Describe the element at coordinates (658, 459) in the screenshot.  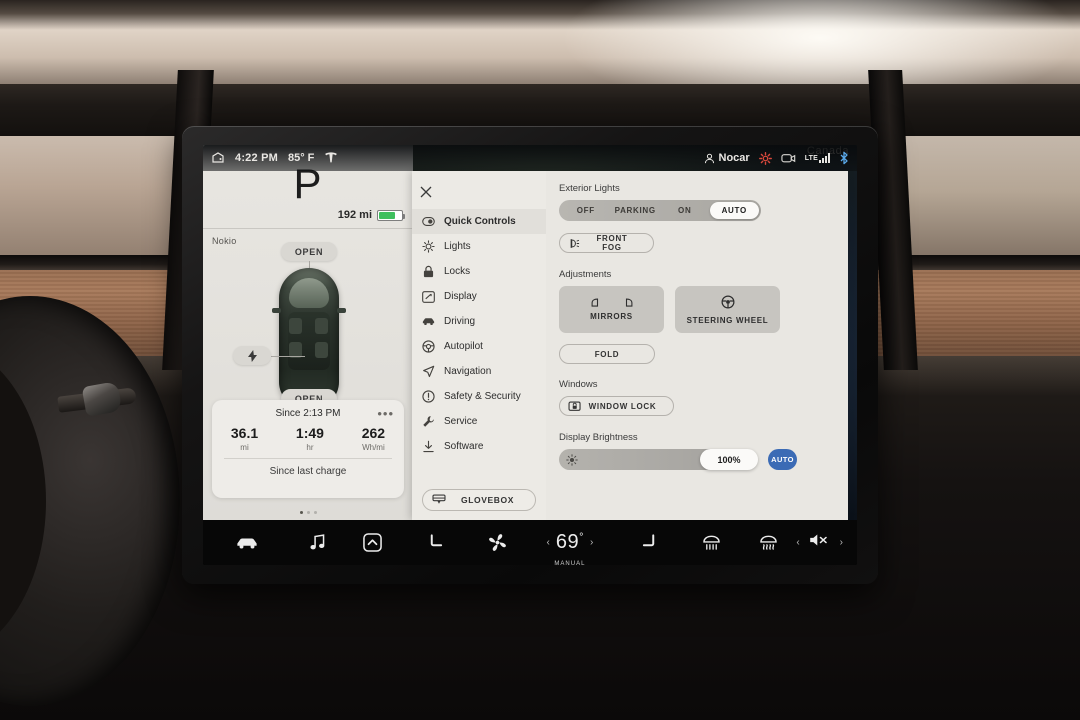
I see `brightness-slider: 100%` at that location.